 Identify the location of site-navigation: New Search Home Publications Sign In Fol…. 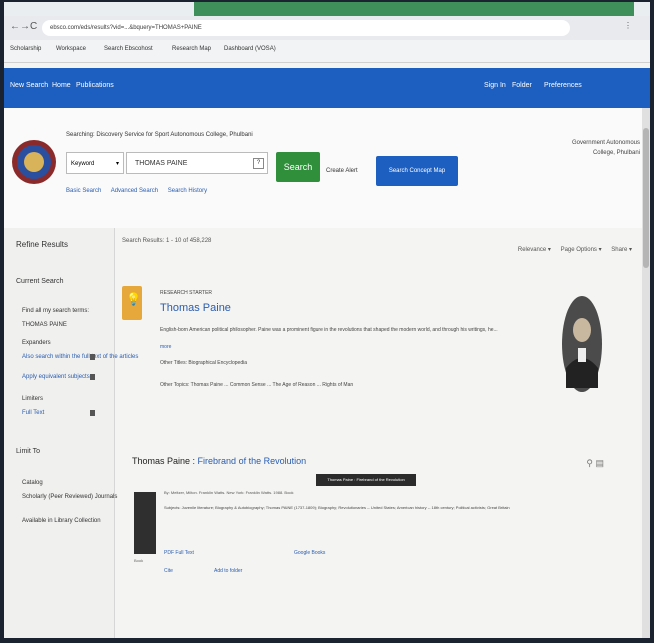
(327, 88).